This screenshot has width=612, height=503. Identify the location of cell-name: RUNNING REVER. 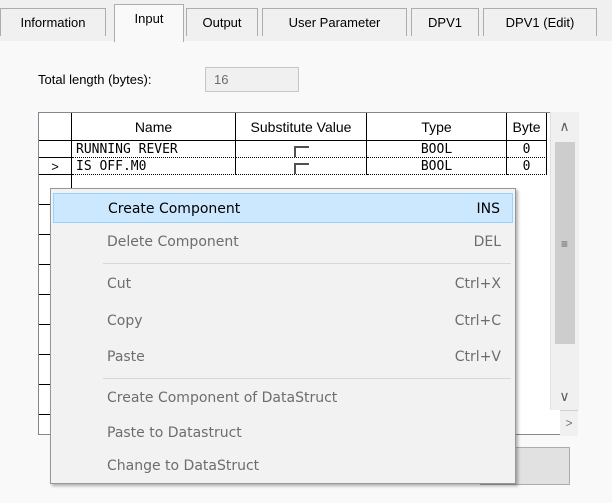
(154, 149).